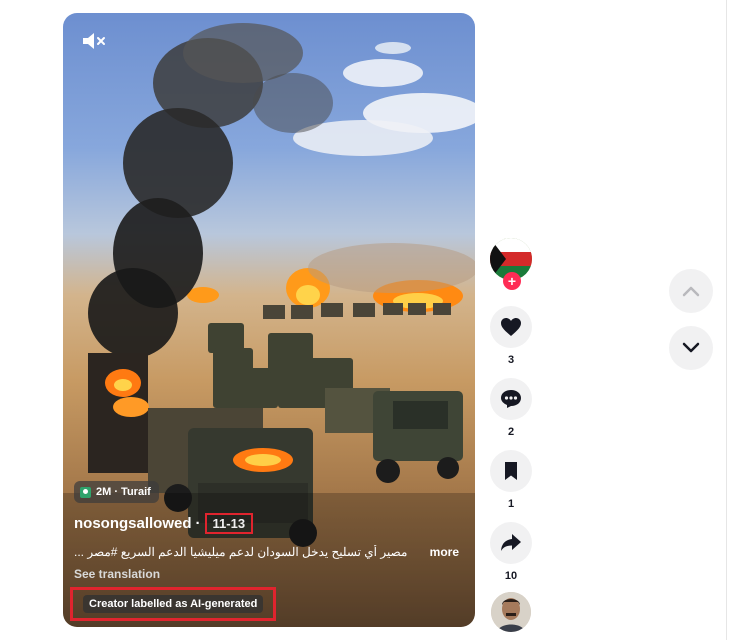  Describe the element at coordinates (511, 266) in the screenshot. I see `creator-avatar-wrap: +` at that location.